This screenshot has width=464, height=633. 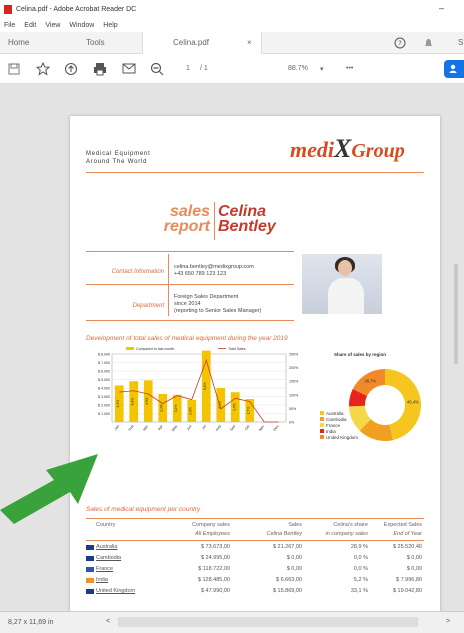 I want to click on y-tick-label: $ 4.000, so click(x=104, y=389).